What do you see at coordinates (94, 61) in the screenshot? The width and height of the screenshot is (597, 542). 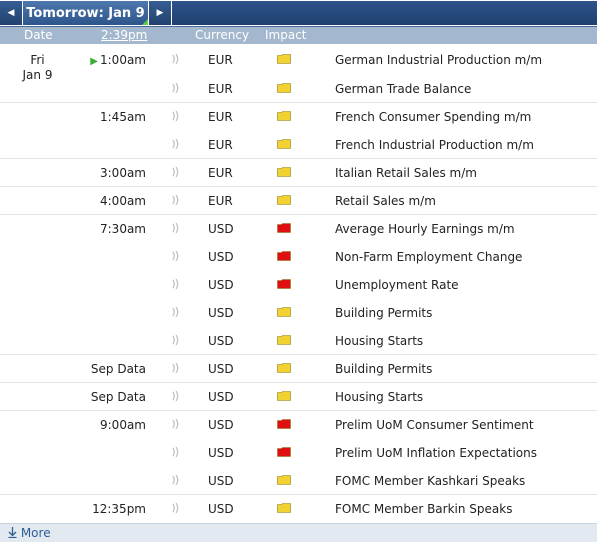 I see `current-time-marker-icon: ▶` at bounding box center [94, 61].